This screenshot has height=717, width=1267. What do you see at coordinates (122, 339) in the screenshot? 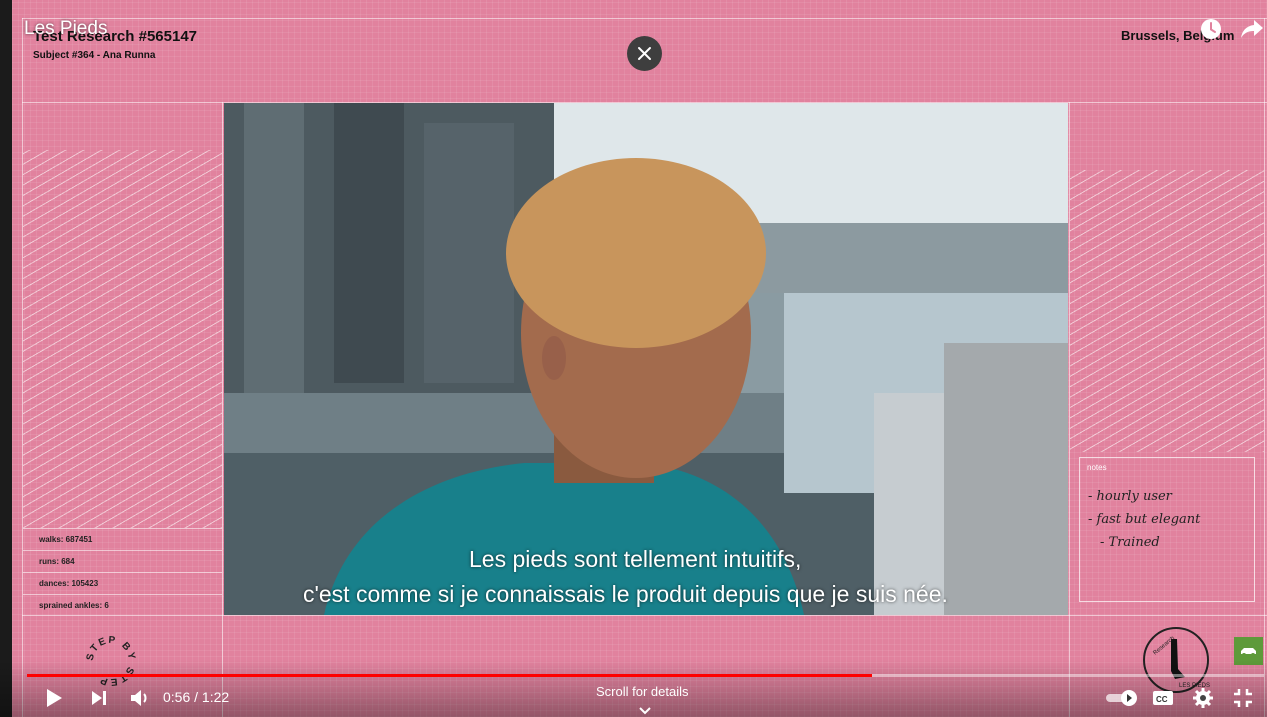
I see `hatch-pattern-left` at bounding box center [122, 339].